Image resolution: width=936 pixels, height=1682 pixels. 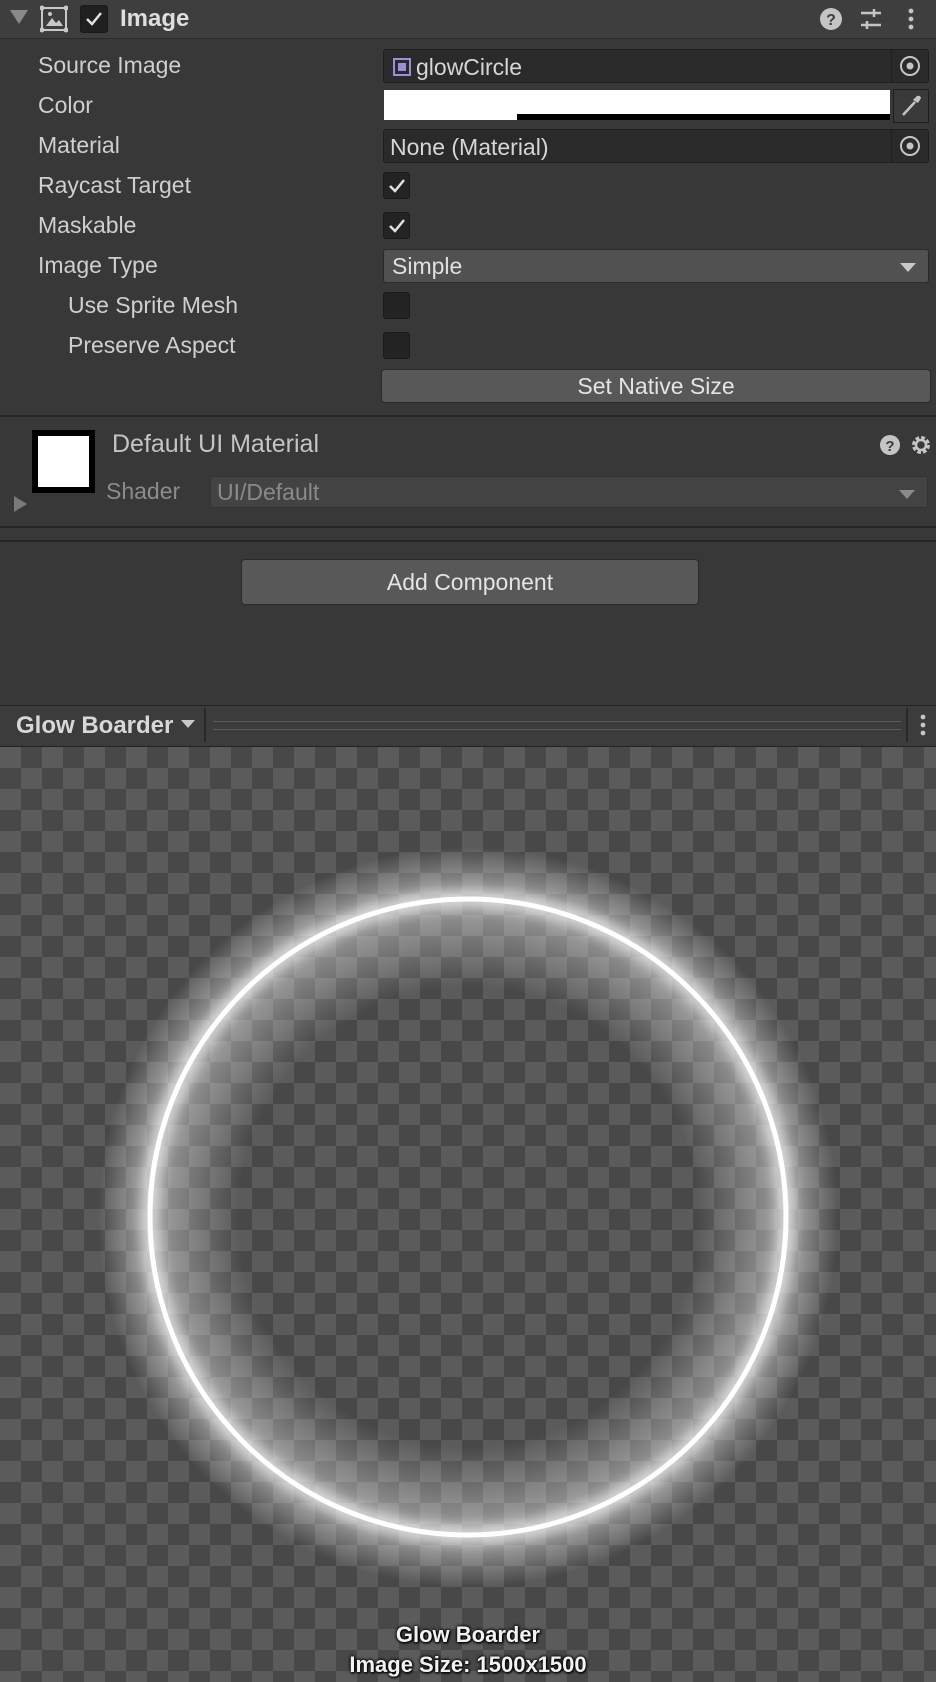 I want to click on preserve-aspect-label: Preserve Aspect, so click(x=152, y=345).